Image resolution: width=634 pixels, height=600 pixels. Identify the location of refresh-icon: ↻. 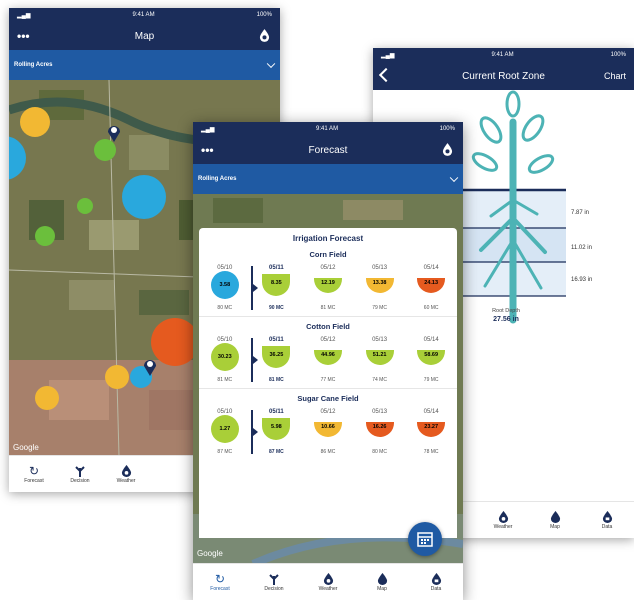
(34, 471).